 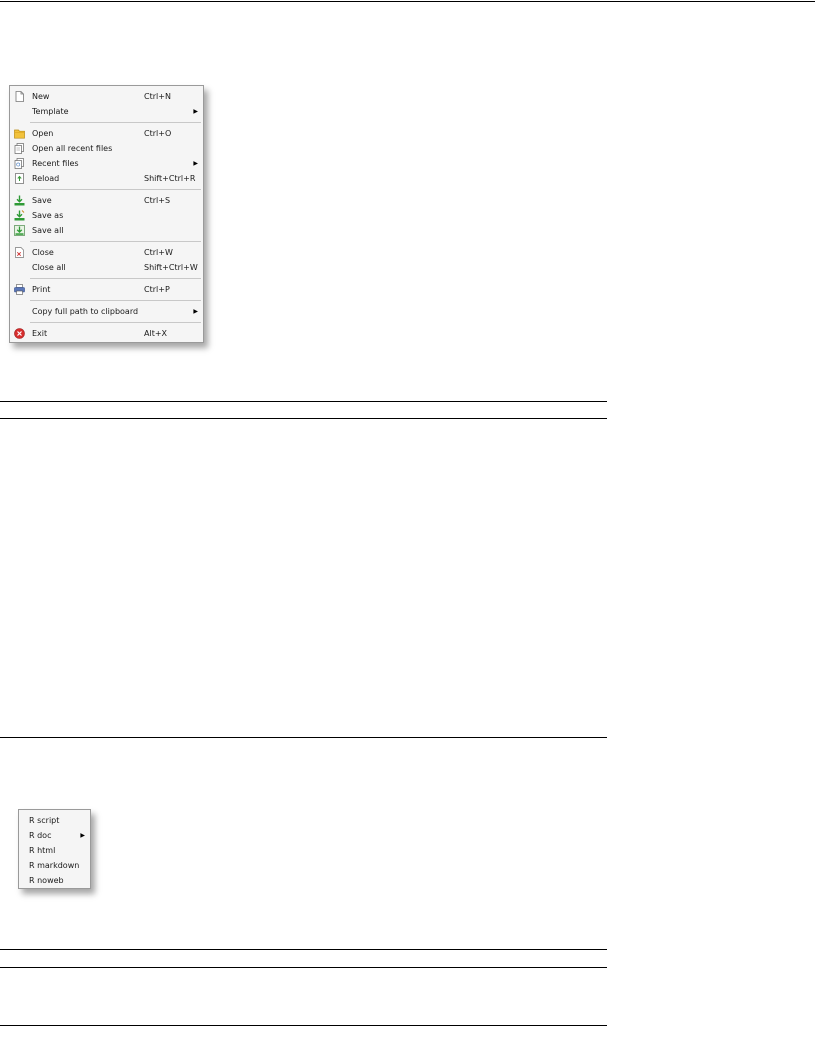 I want to click on menu-item-copy-full-path-to-clipboard: Copy full path to clipboard ▶, so click(x=106, y=311).